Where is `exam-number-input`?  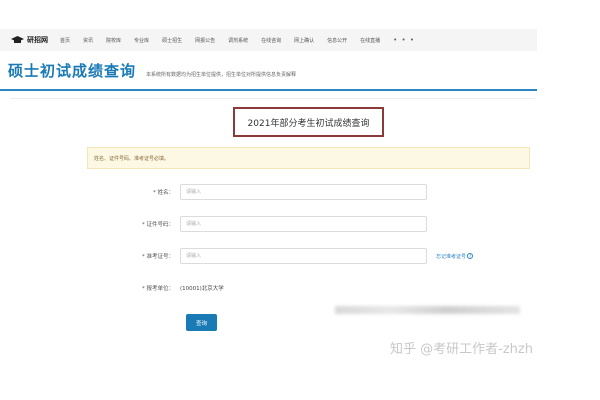 exam-number-input is located at coordinates (303, 256).